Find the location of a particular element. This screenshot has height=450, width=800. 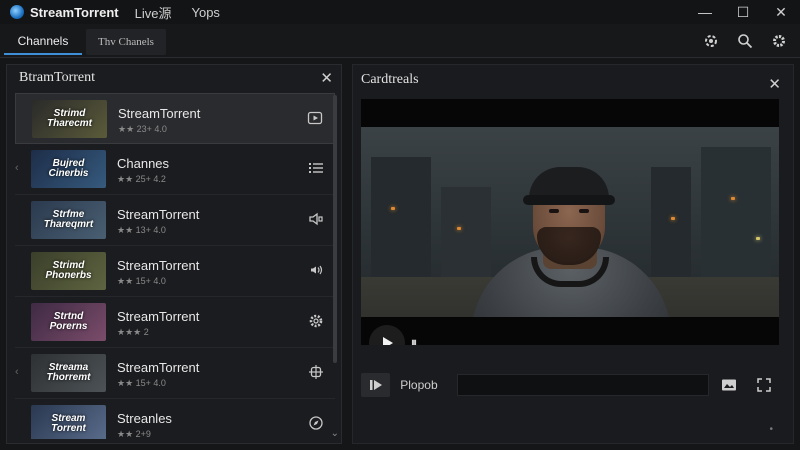

thumbnail: Stream Torrent is located at coordinates (68, 422).